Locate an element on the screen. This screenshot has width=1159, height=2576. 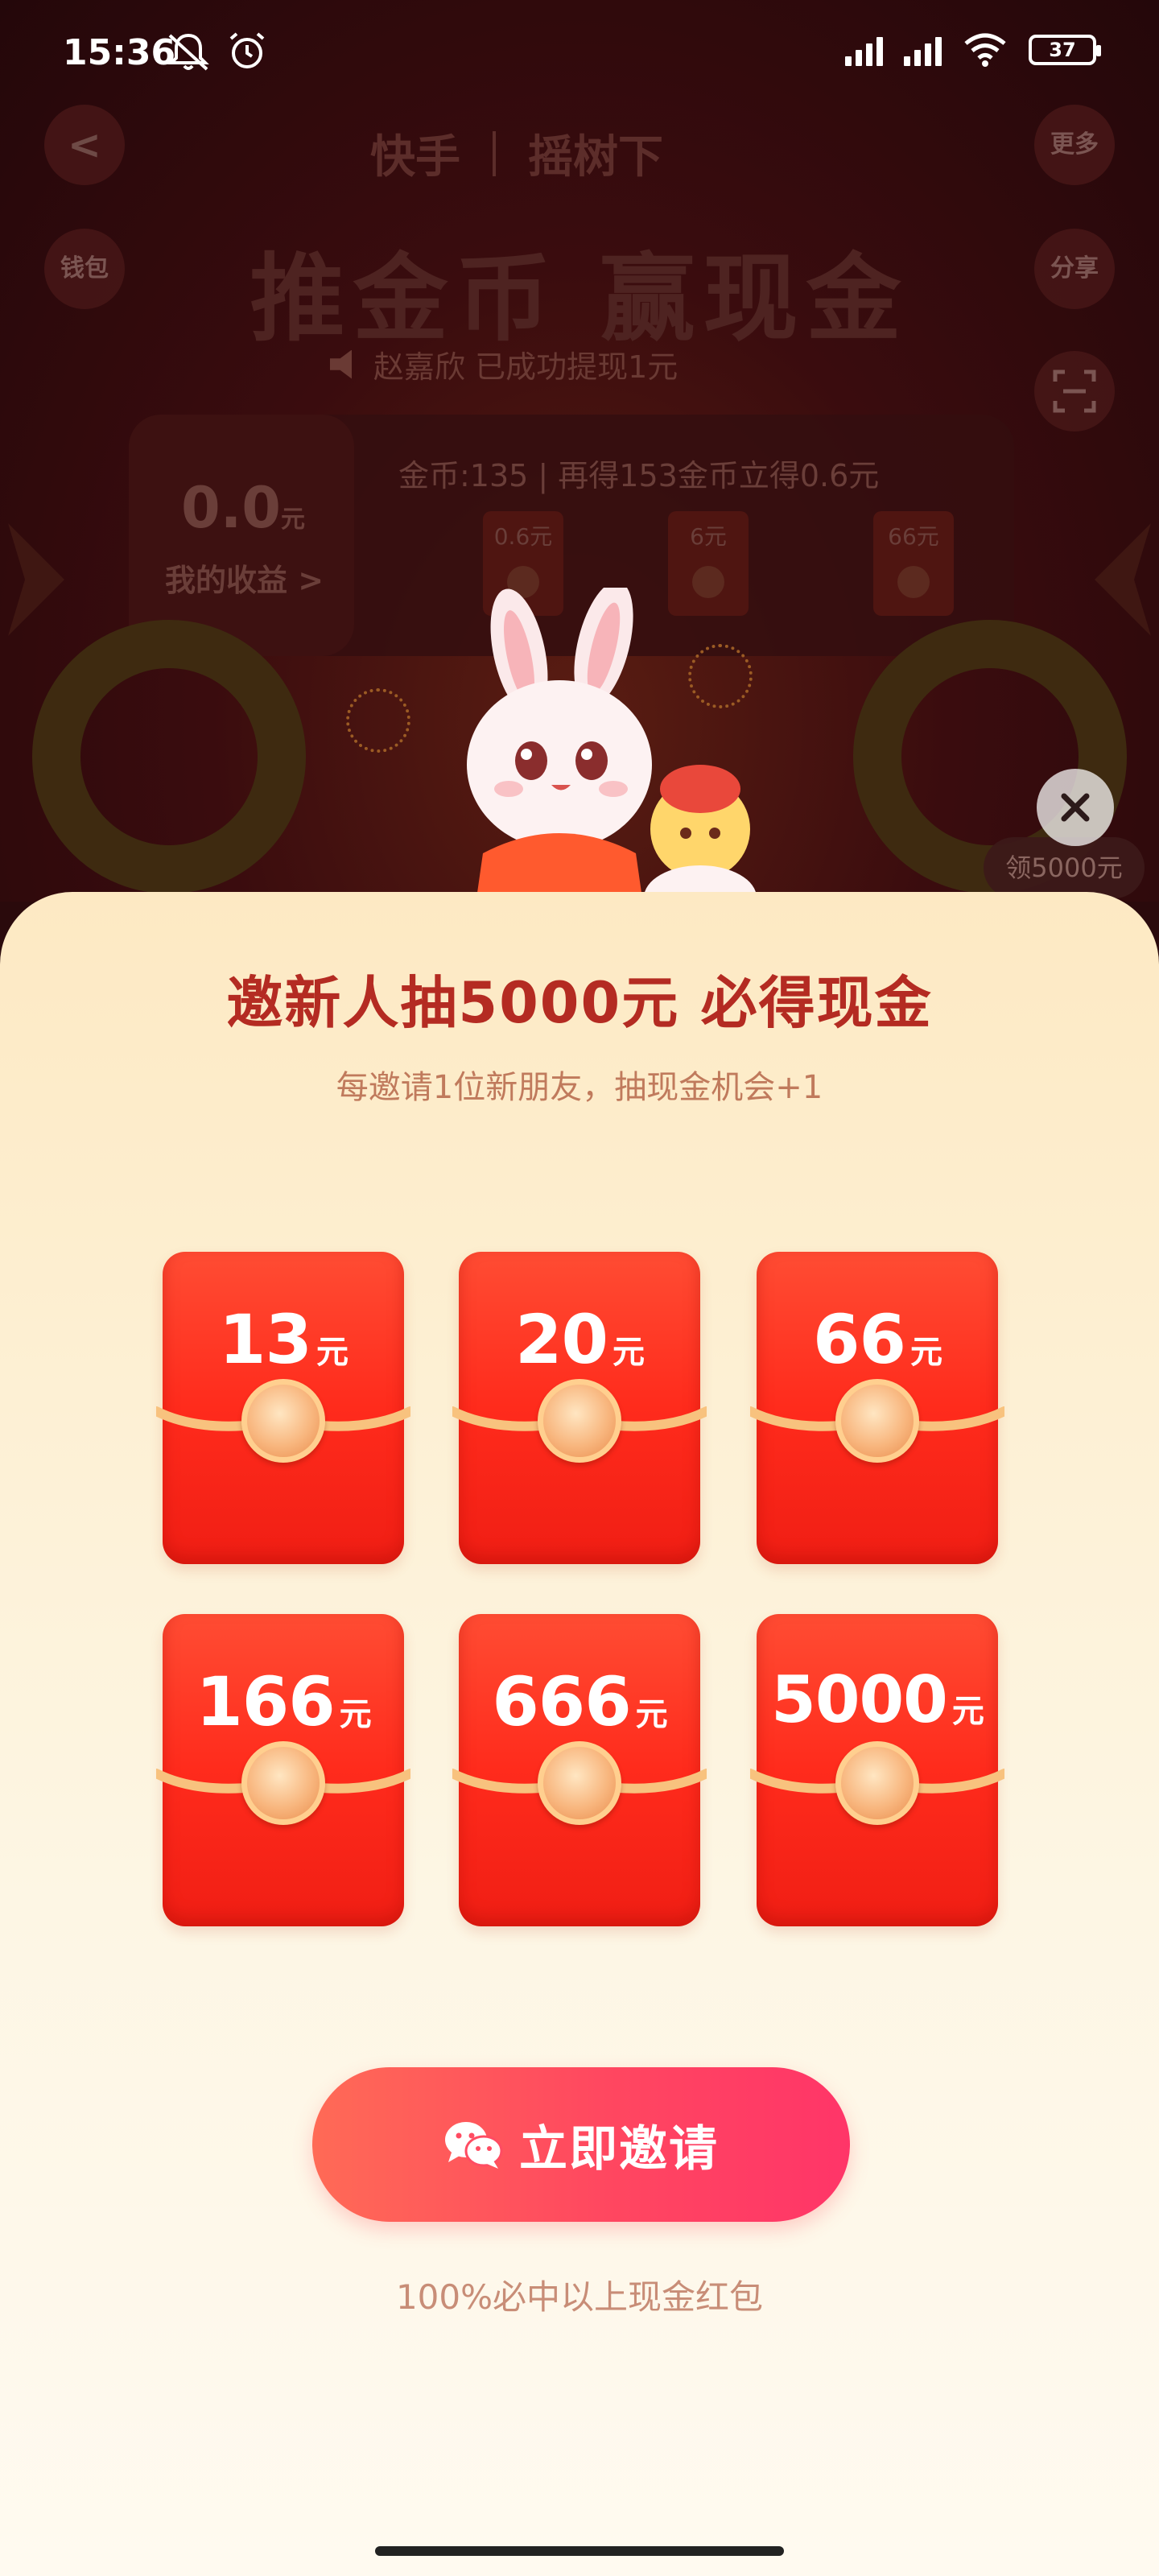
packet-amount: 20 元 is located at coordinates (580, 1339).